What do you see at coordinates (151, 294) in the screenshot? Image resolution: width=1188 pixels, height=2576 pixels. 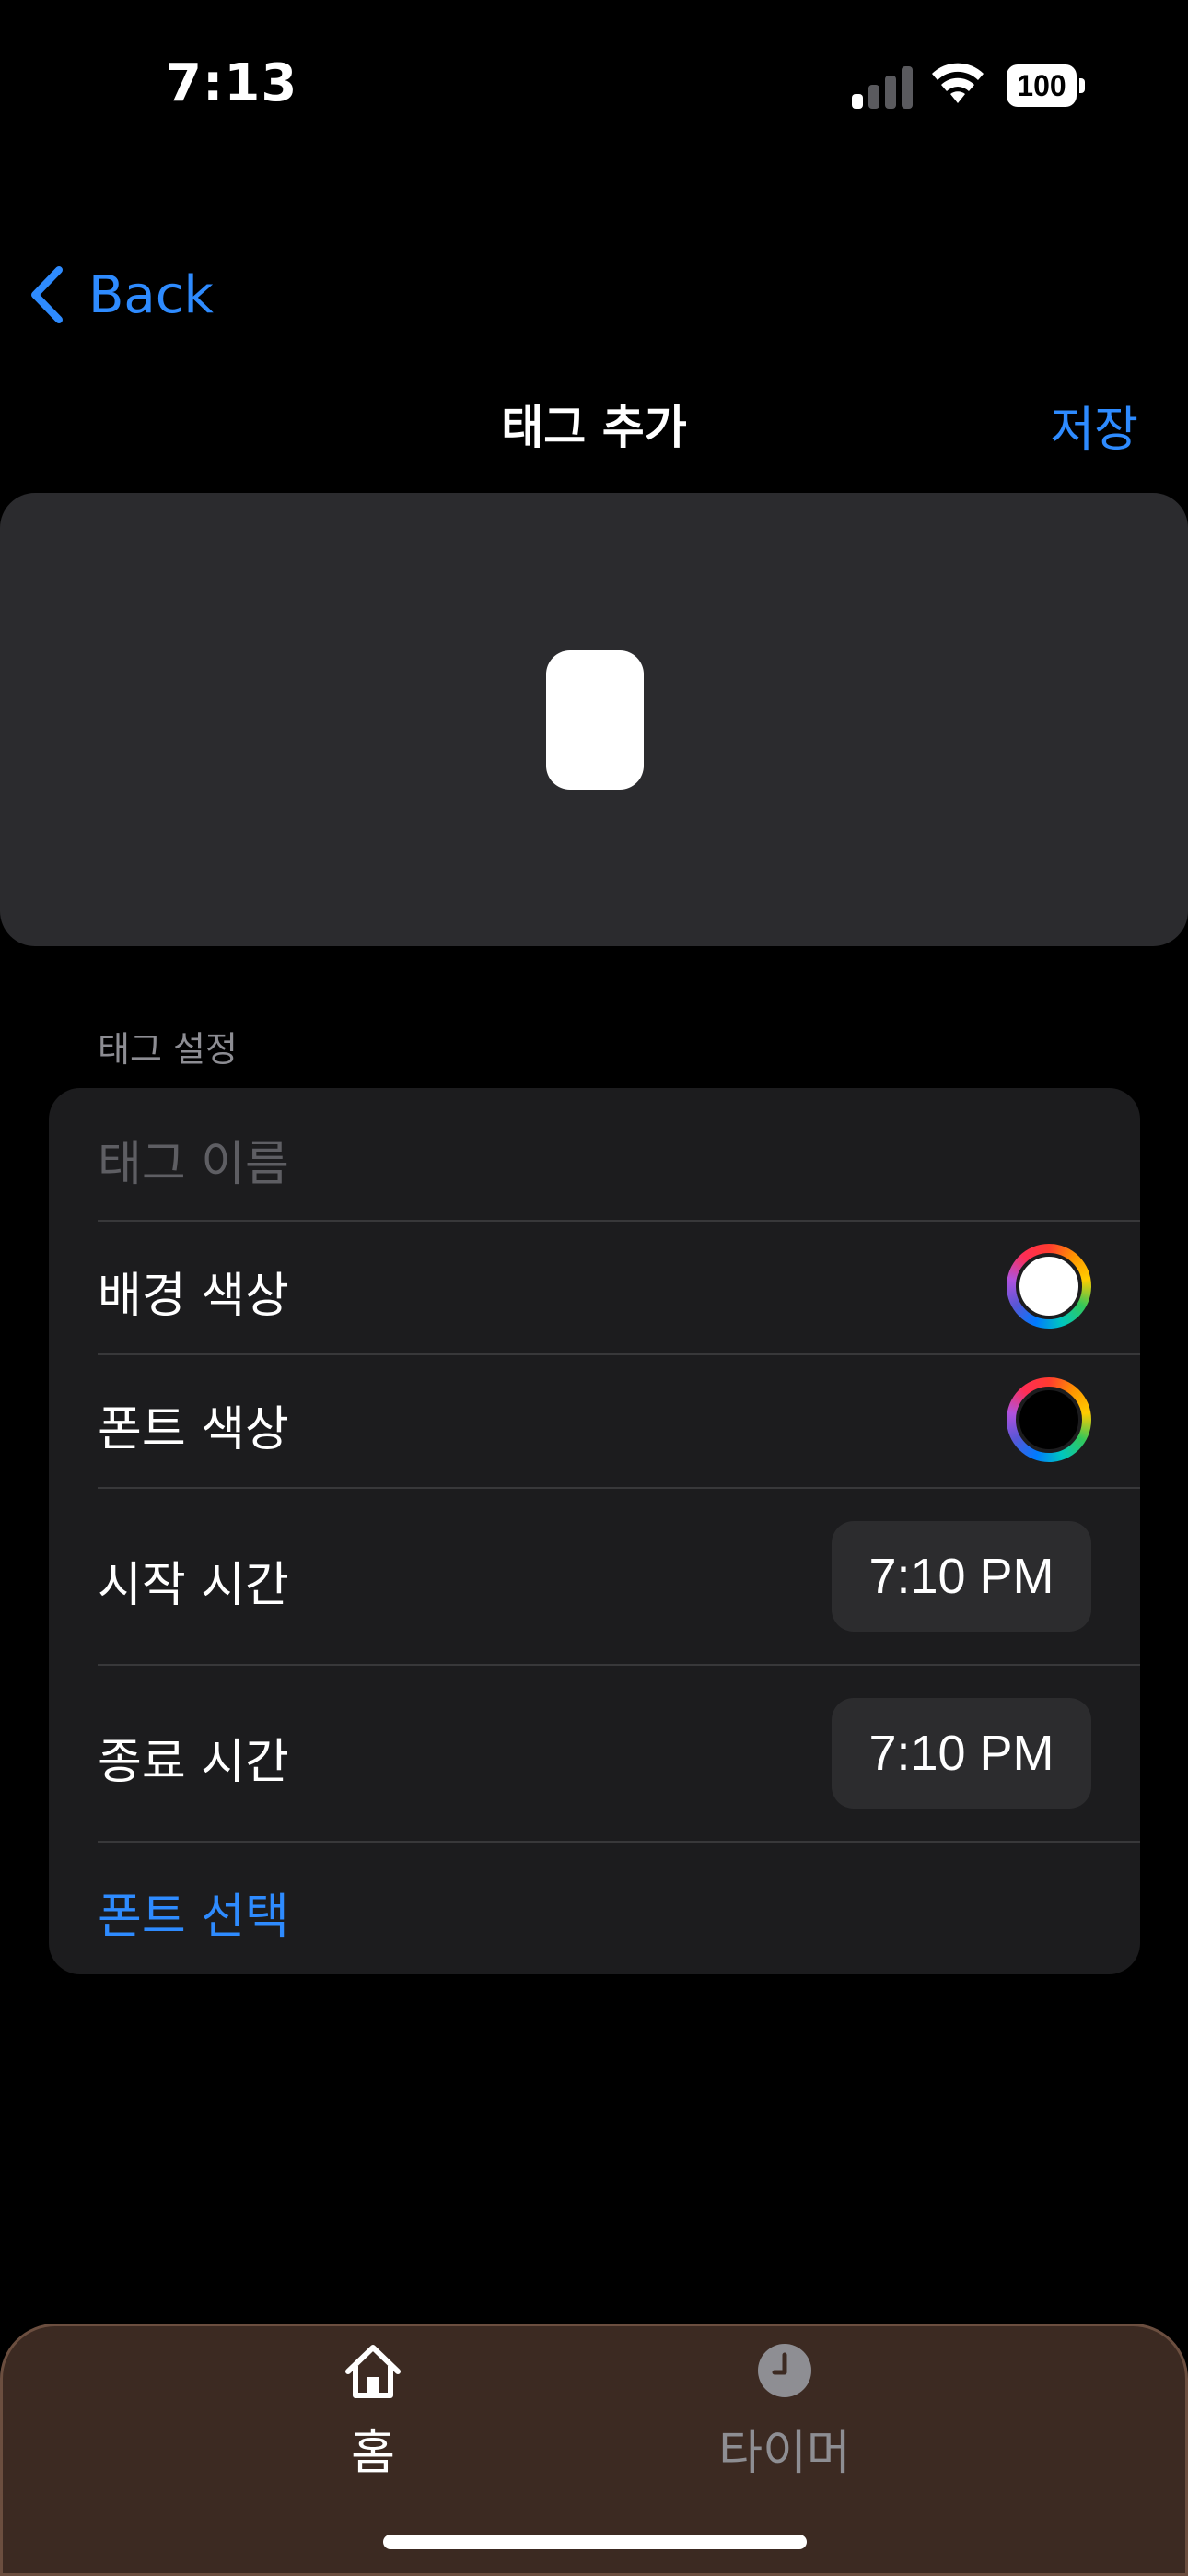 I see `back-label: Back` at bounding box center [151, 294].